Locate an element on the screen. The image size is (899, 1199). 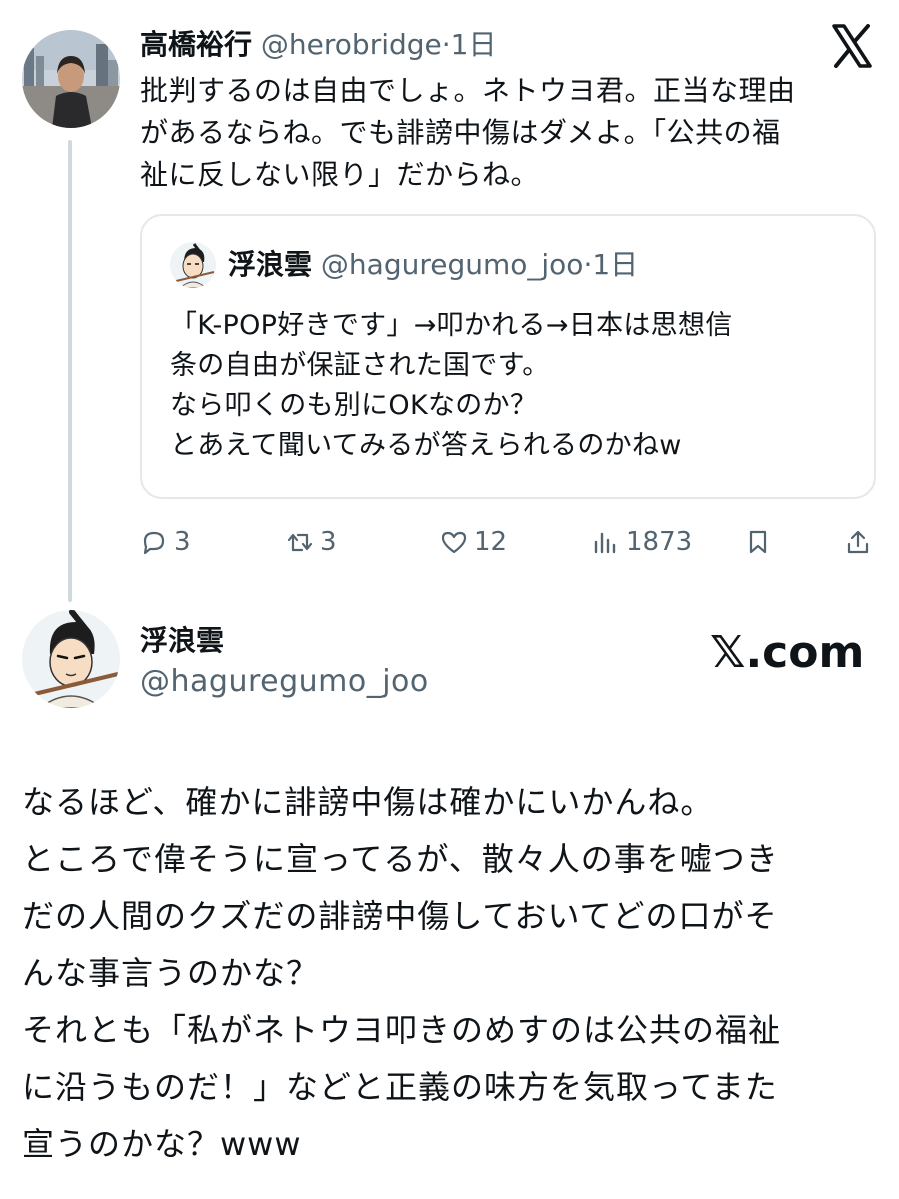
quote-text-line: 「K-POP好きです」→叩かれる→日本は思想信 is located at coordinates (451, 325).